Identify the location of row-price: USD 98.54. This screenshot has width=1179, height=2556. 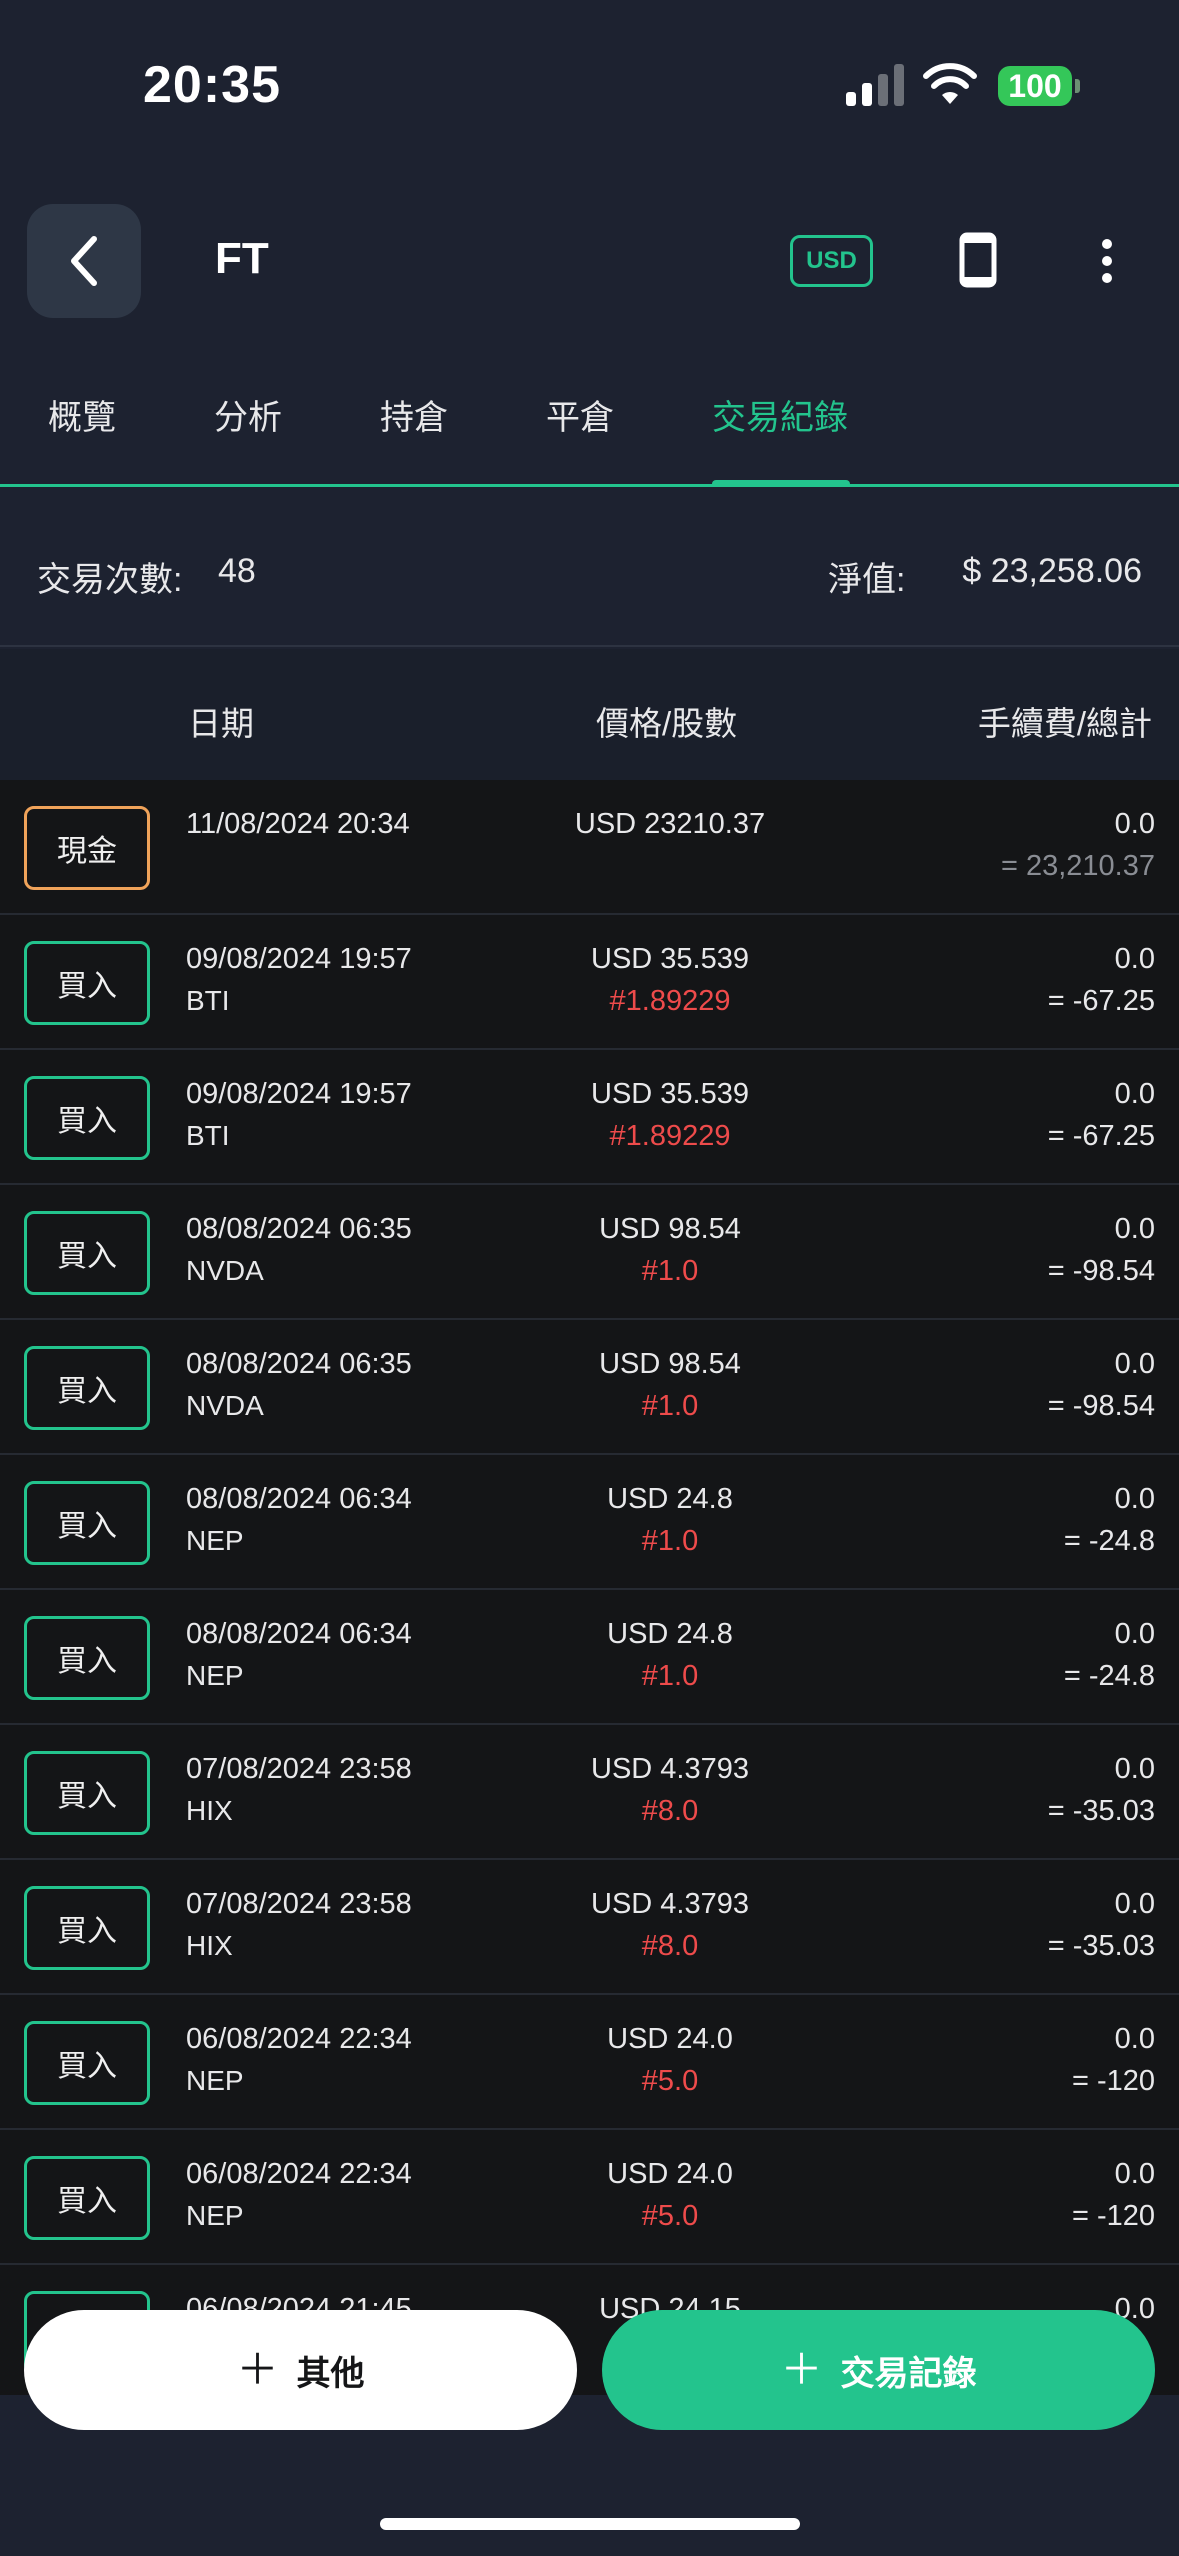
(670, 1229).